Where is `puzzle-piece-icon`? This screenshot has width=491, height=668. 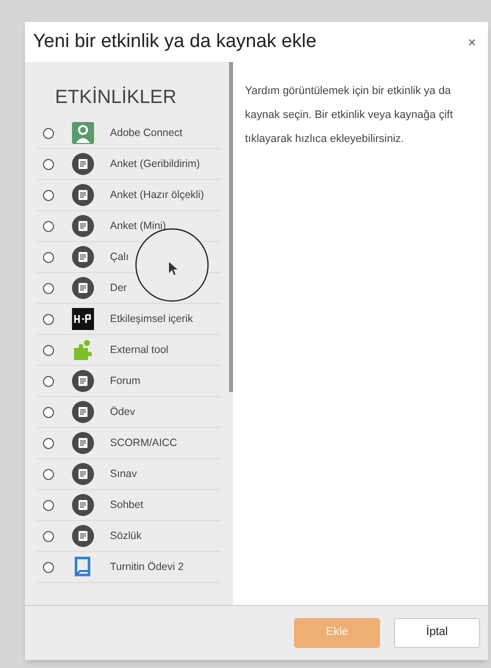
puzzle-piece-icon is located at coordinates (83, 350).